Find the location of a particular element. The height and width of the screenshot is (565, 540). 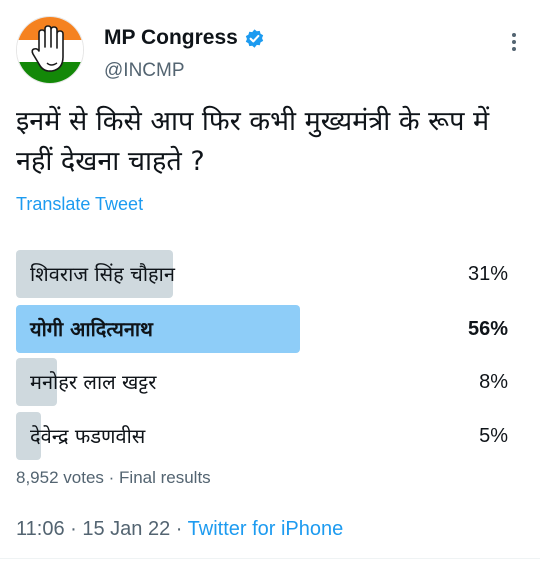

poll-option-percent: 8% is located at coordinates (493, 382).